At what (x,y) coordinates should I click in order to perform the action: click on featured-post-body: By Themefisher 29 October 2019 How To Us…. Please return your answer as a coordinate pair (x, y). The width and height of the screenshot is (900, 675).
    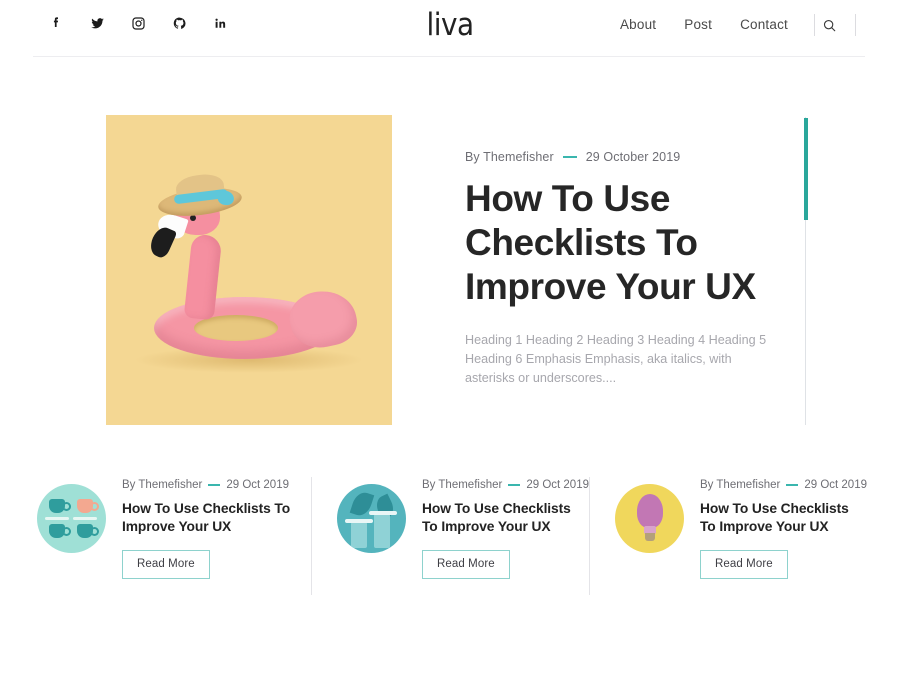
    Looking at the image, I should click on (630, 269).